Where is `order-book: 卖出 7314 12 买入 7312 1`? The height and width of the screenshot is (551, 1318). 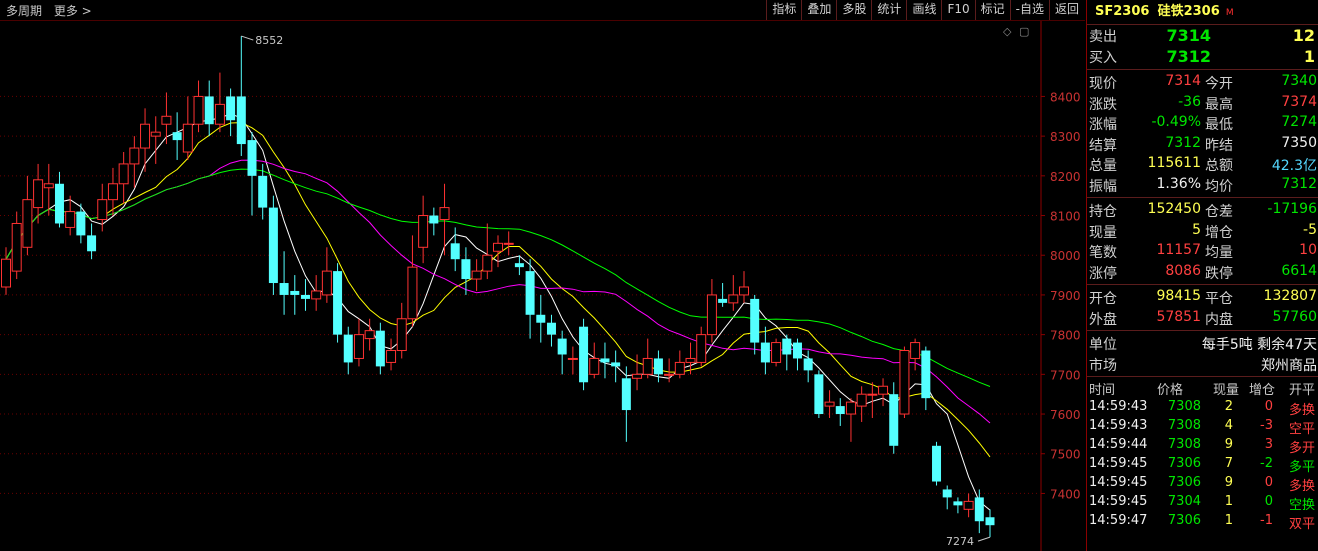
order-book: 卖出 7314 12 买入 7312 1 is located at coordinates (1202, 46).